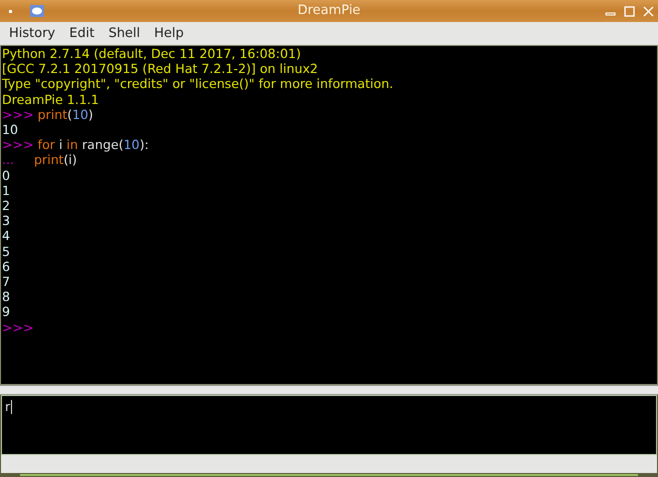  What do you see at coordinates (629, 11) in the screenshot?
I see `maximize-icon` at bounding box center [629, 11].